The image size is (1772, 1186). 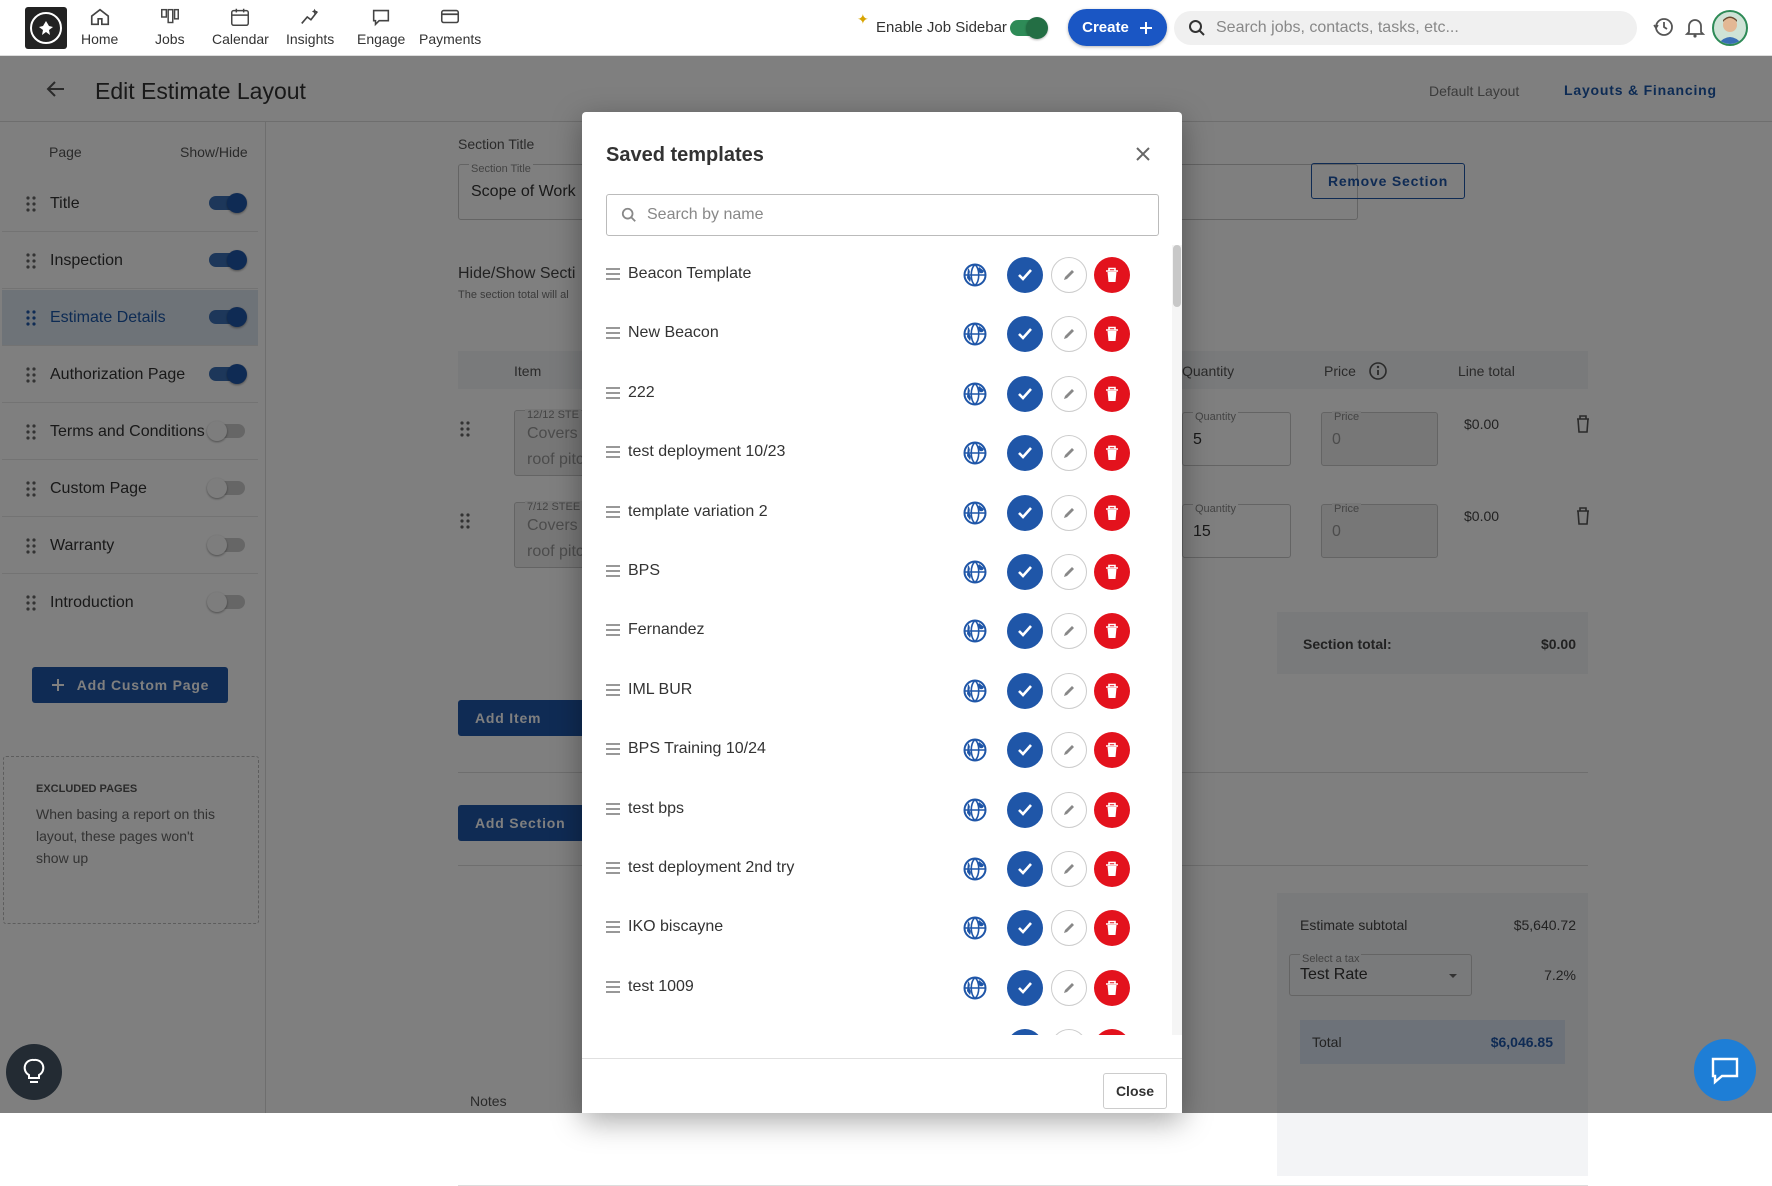 What do you see at coordinates (1177, 276) in the screenshot?
I see `scrollbar-thumb` at bounding box center [1177, 276].